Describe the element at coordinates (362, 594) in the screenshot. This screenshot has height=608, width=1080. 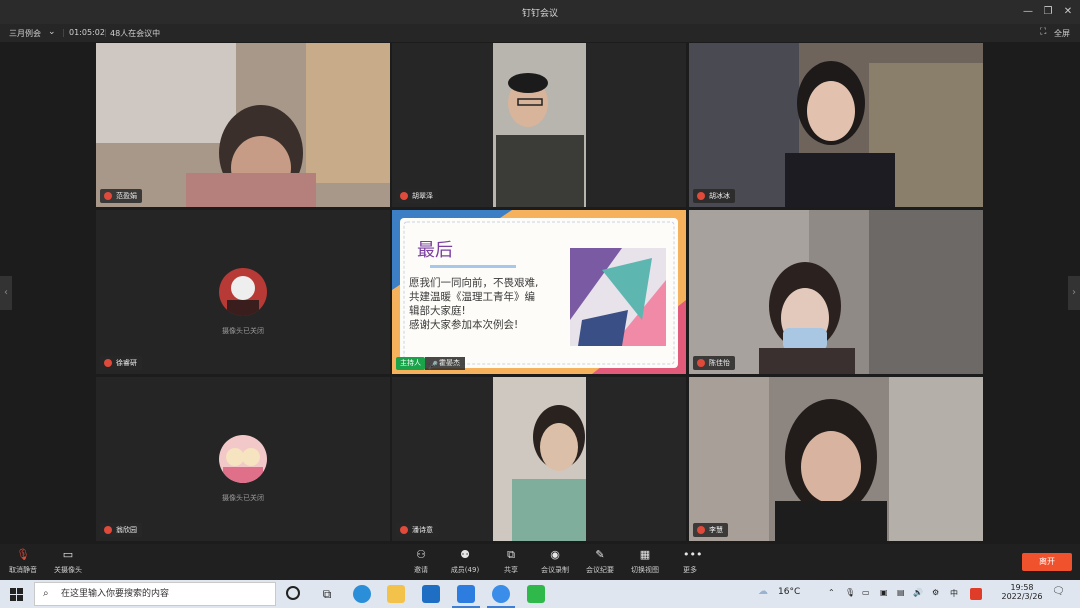
I see `edge-browser-icon` at that location.